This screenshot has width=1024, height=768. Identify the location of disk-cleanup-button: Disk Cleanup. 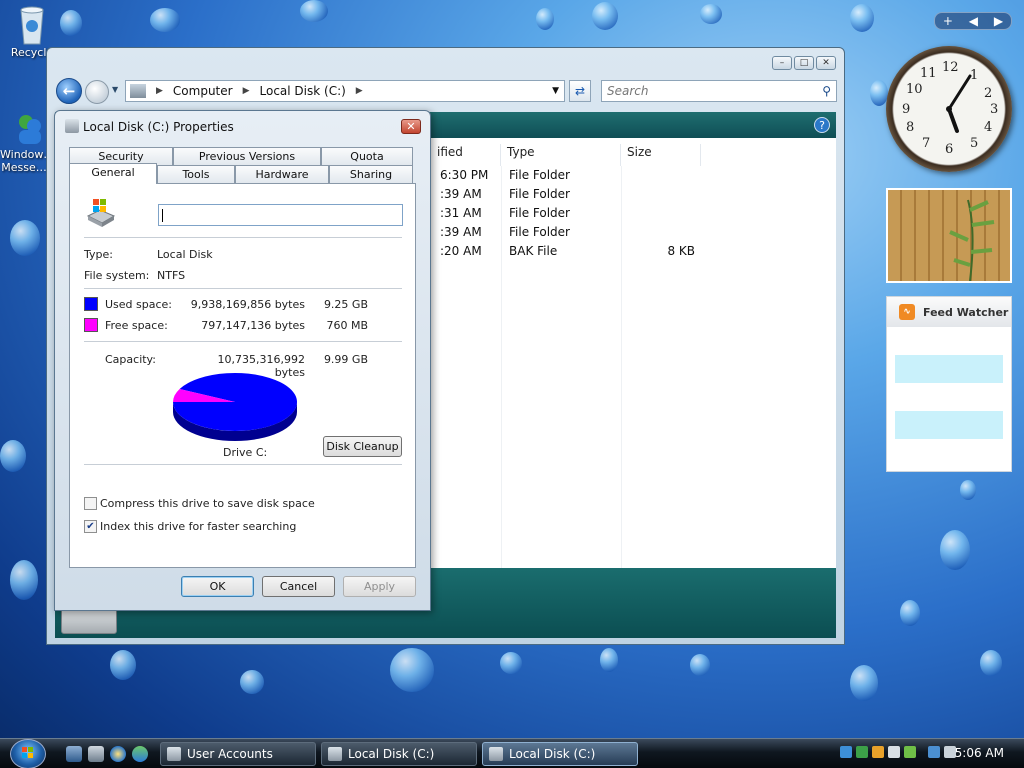
(362, 446).